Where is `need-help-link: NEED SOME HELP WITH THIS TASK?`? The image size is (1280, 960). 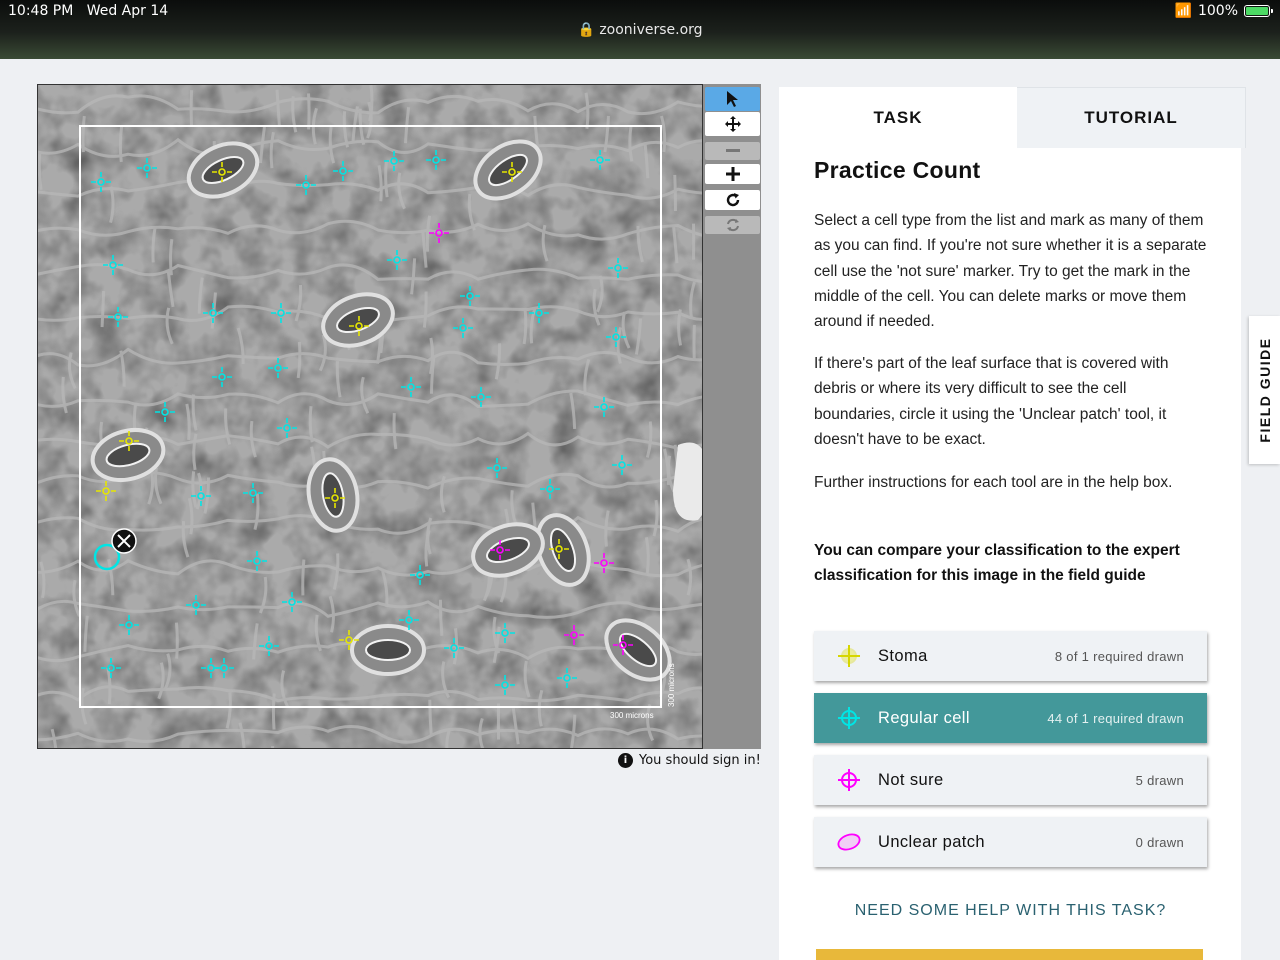 need-help-link: NEED SOME HELP WITH THIS TASK? is located at coordinates (1010, 911).